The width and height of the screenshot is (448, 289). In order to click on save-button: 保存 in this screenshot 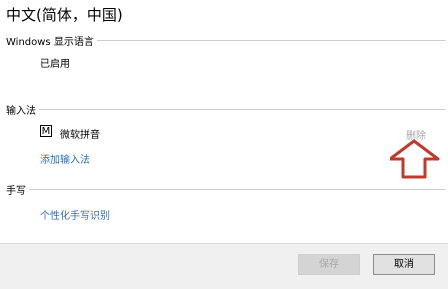, I will do `click(329, 264)`.